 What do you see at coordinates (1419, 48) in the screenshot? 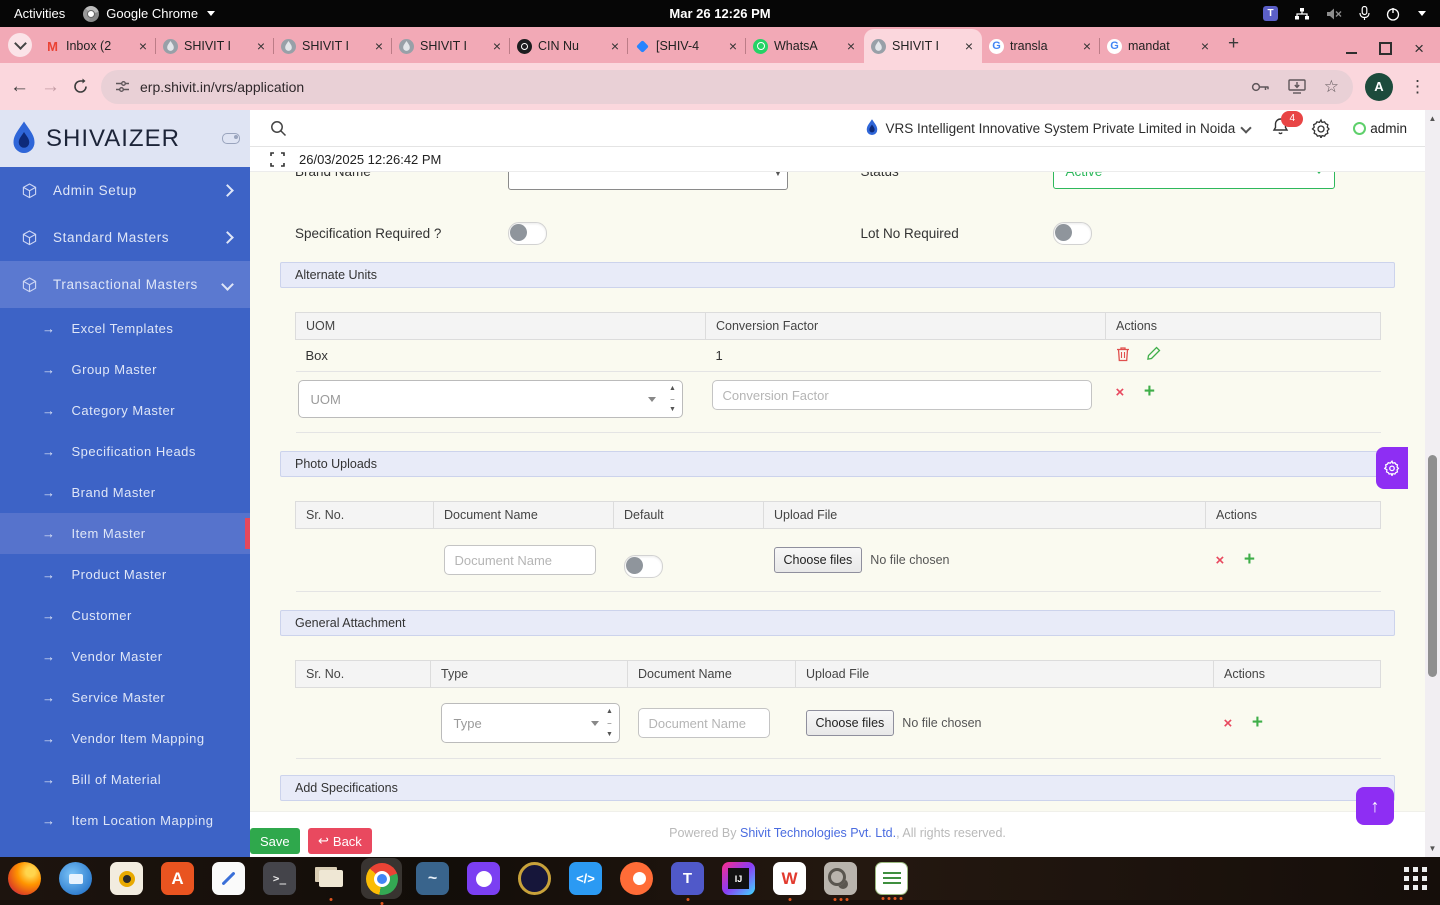
I see `close-window-button: ×` at bounding box center [1419, 48].